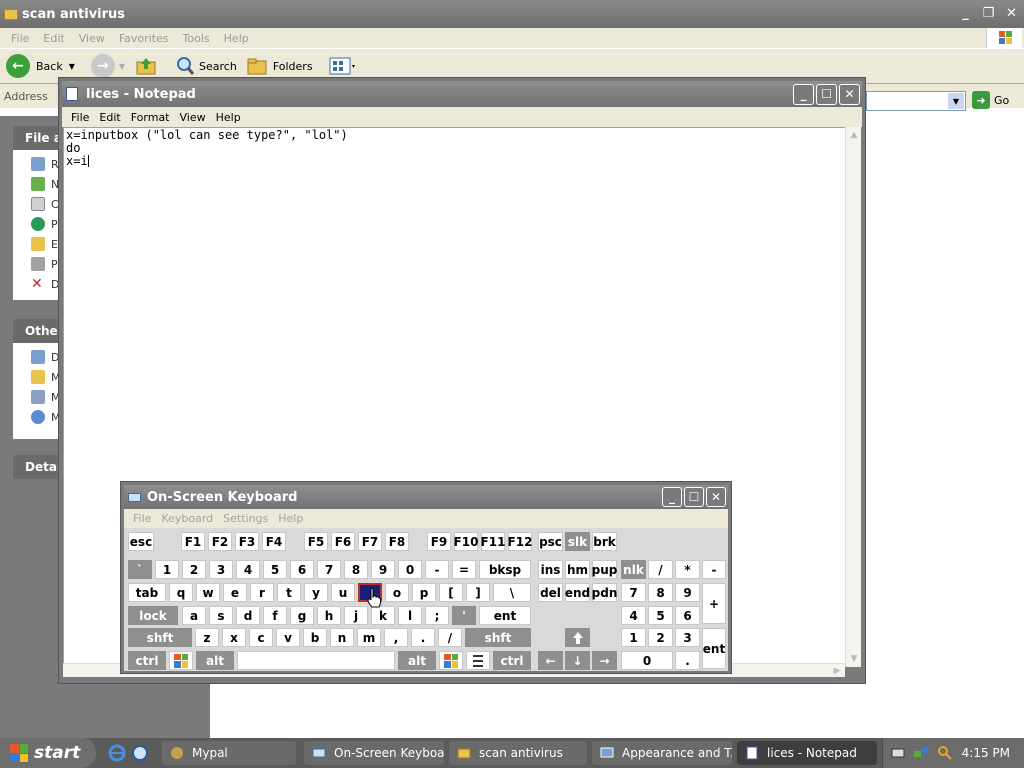  Describe the element at coordinates (383, 569) in the screenshot. I see `key-9: 9` at that location.